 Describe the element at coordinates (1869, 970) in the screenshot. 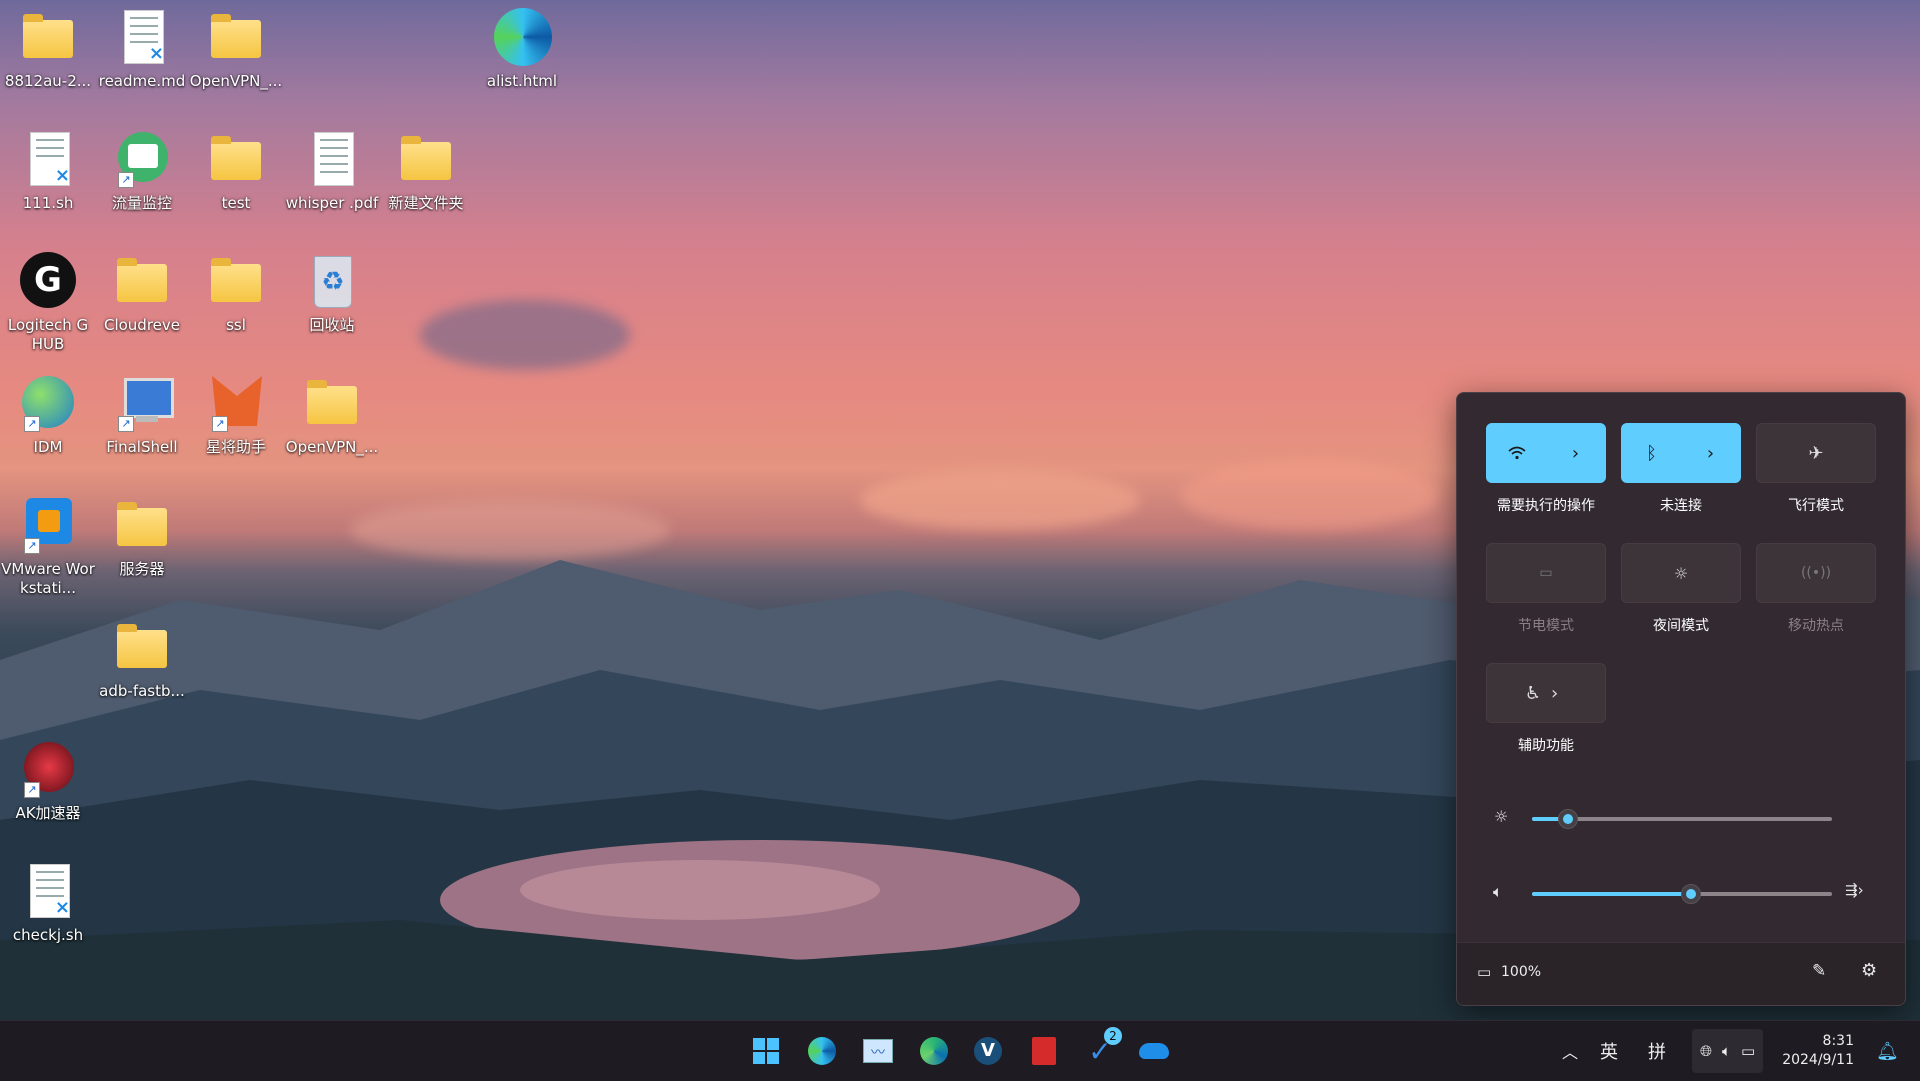

I see `settings-gear-icon: ⚙` at that location.